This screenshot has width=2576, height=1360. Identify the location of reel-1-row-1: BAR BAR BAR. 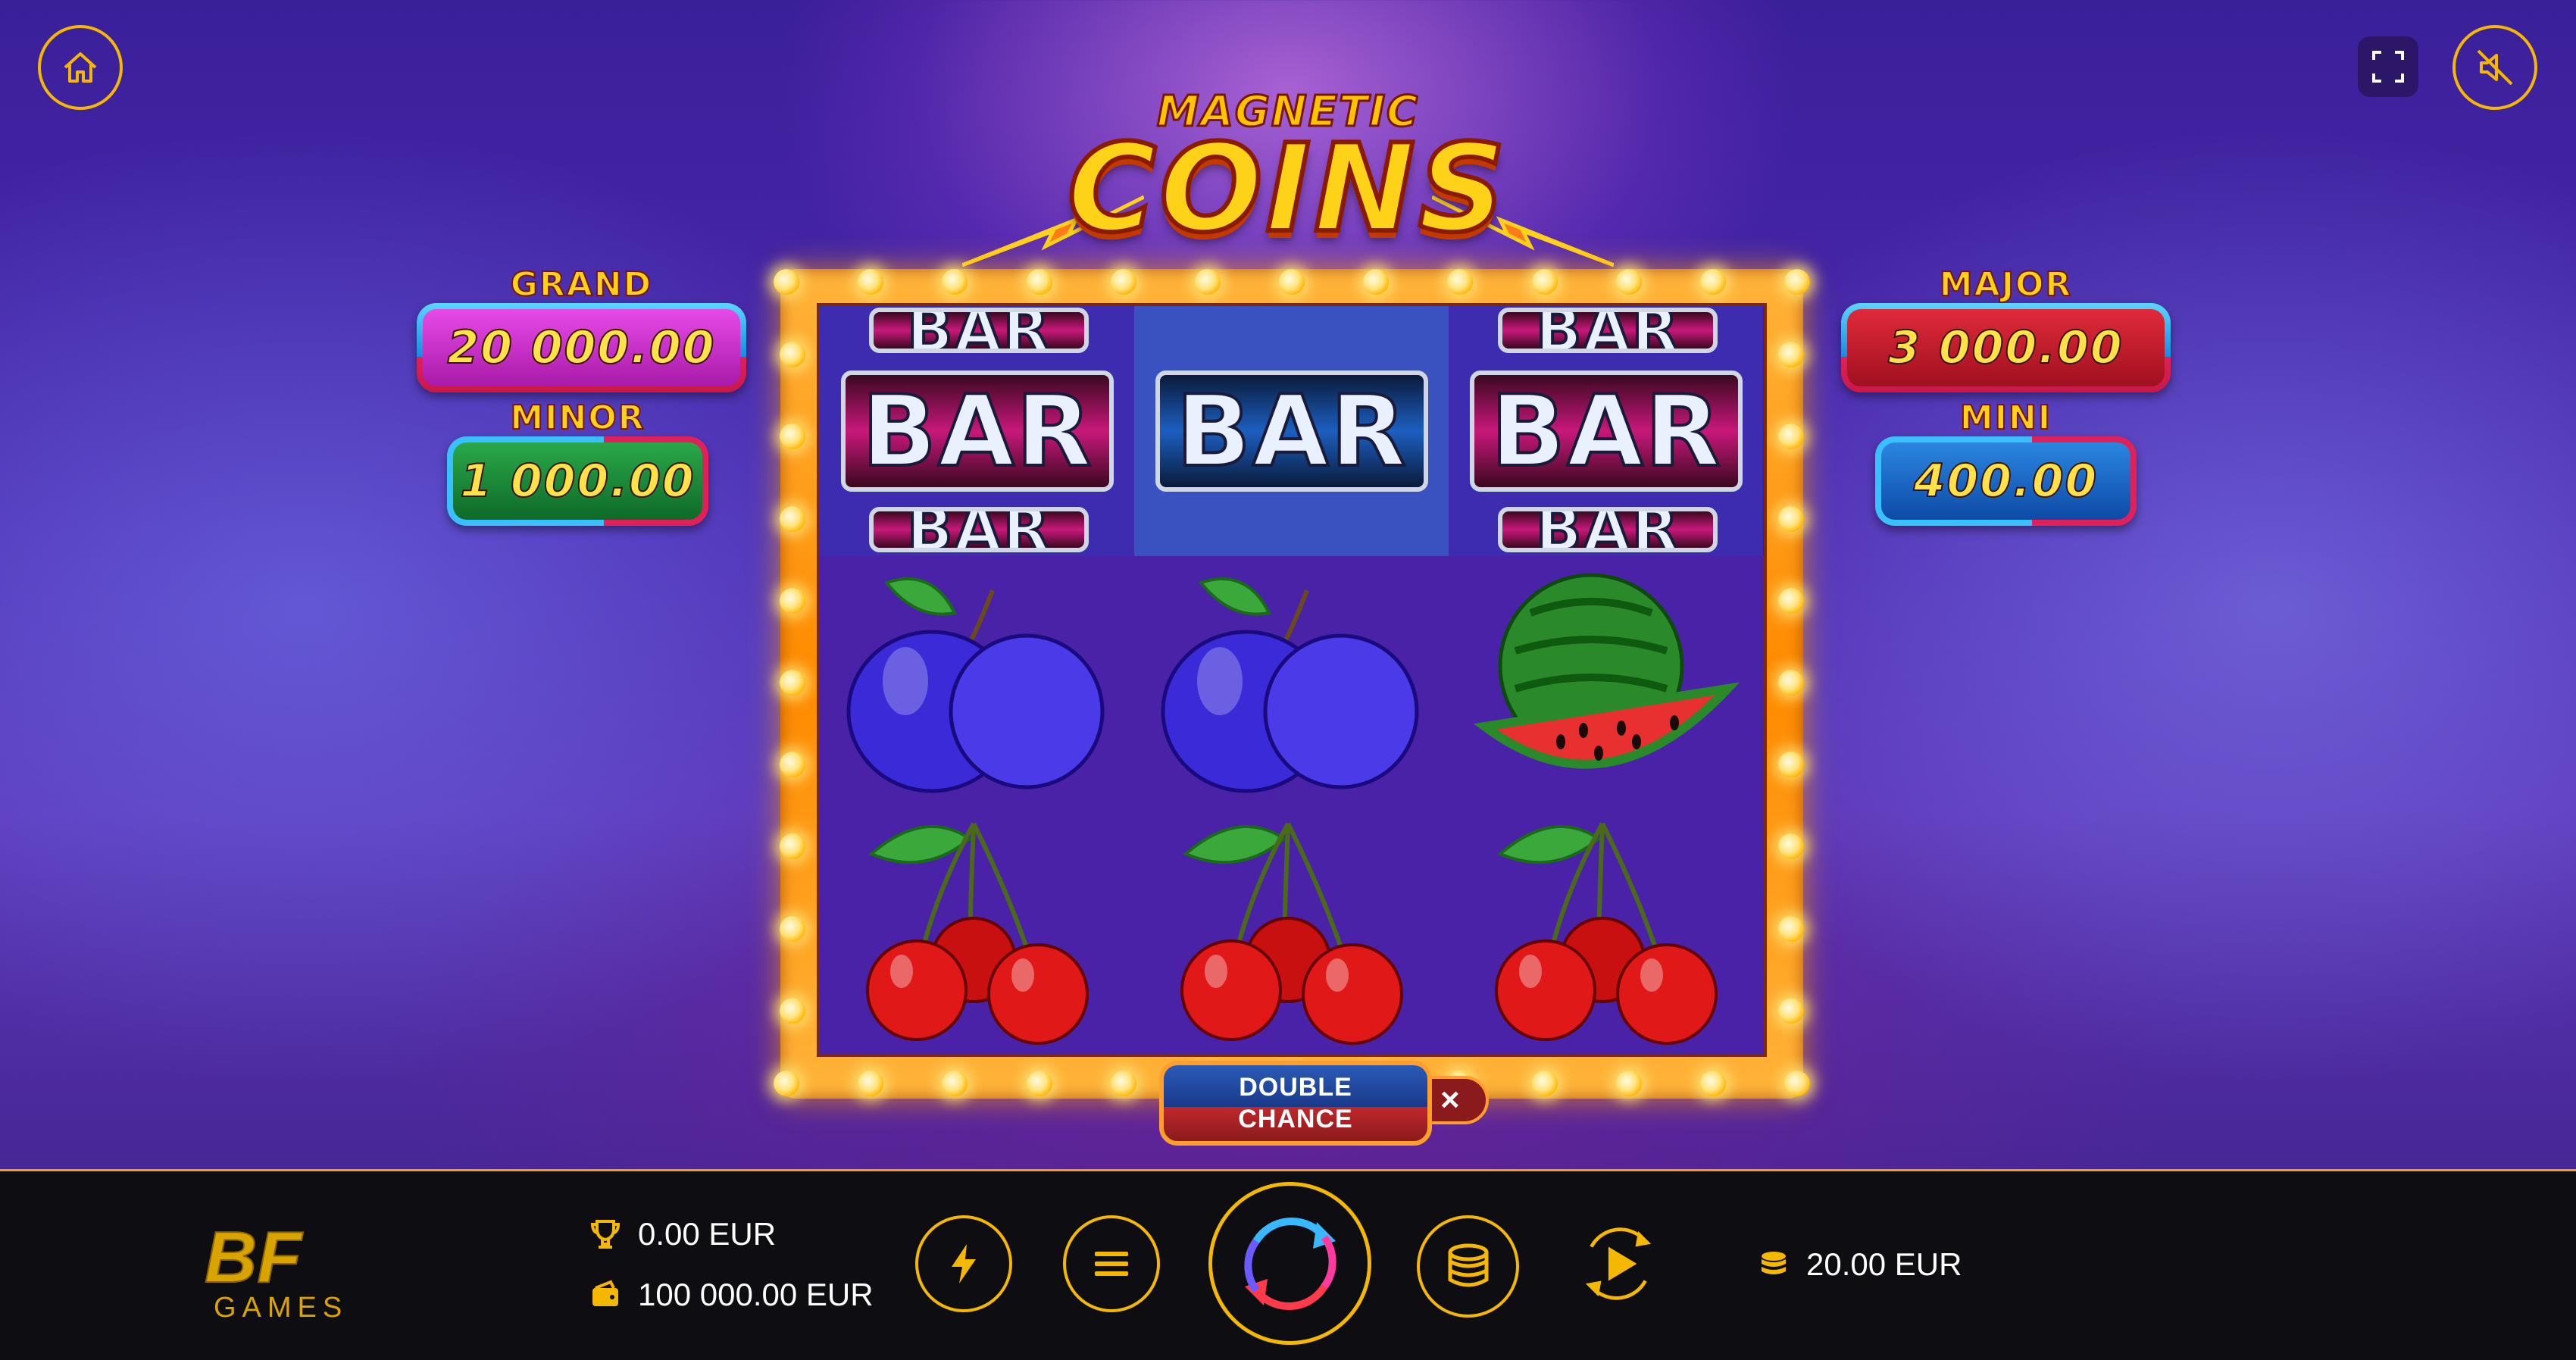
(977, 431).